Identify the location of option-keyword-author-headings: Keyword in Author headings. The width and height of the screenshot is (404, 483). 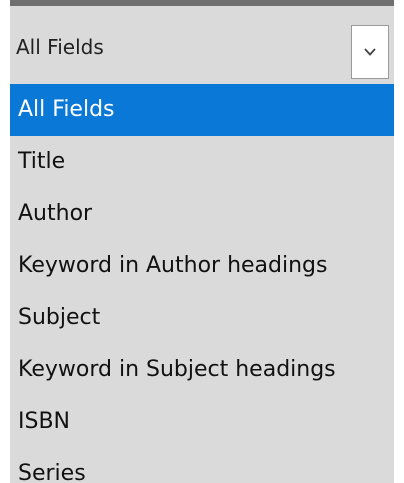
(202, 266).